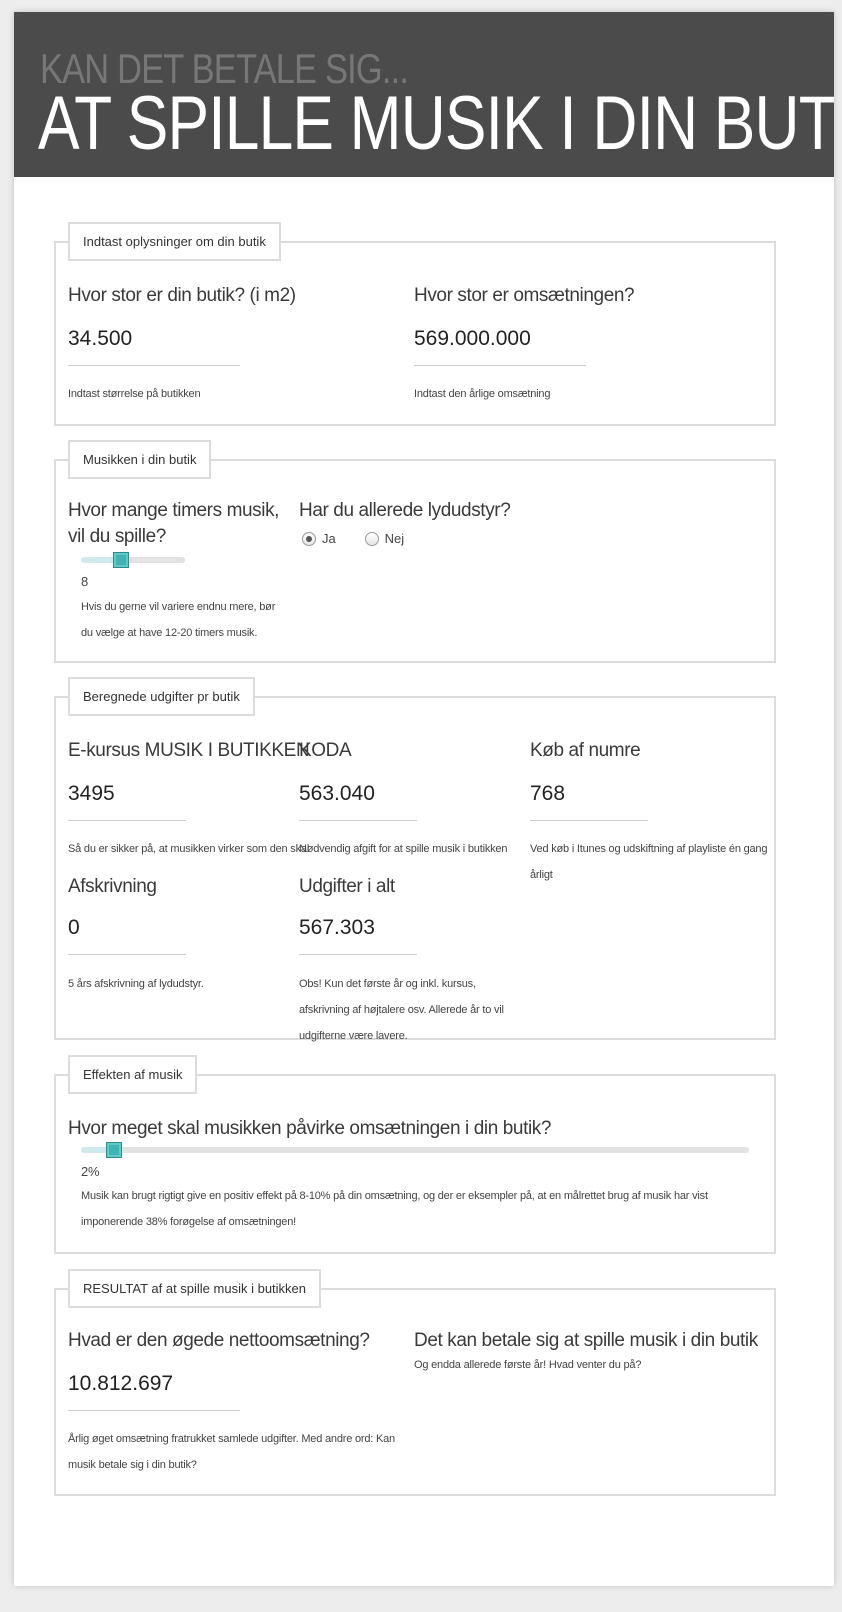  What do you see at coordinates (154, 365) in the screenshot?
I see `shop-size-underline` at bounding box center [154, 365].